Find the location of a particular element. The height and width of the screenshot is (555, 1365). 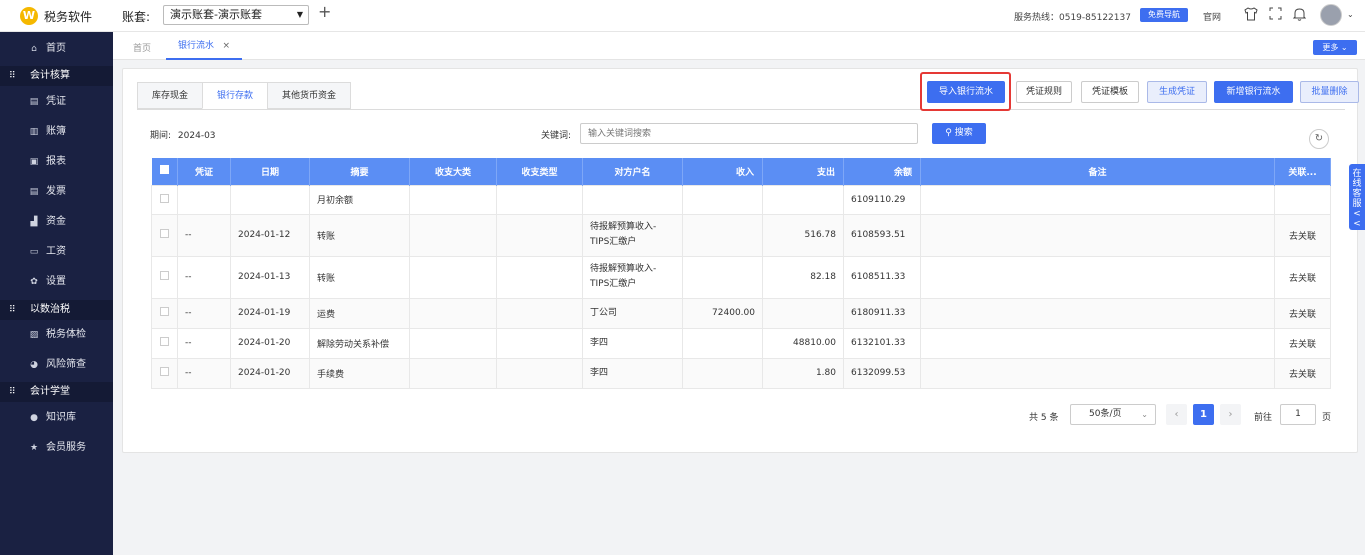

online-service-tab: 在线客服<< is located at coordinates (1357, 197).